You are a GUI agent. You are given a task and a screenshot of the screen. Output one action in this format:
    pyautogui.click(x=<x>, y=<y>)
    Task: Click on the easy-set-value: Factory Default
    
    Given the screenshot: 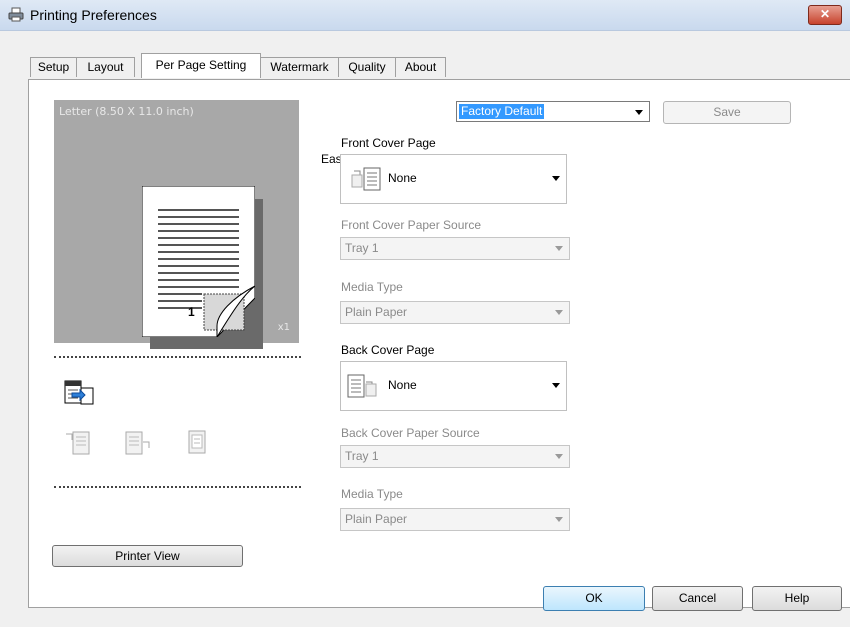 What is the action you would take?
    pyautogui.click(x=502, y=111)
    